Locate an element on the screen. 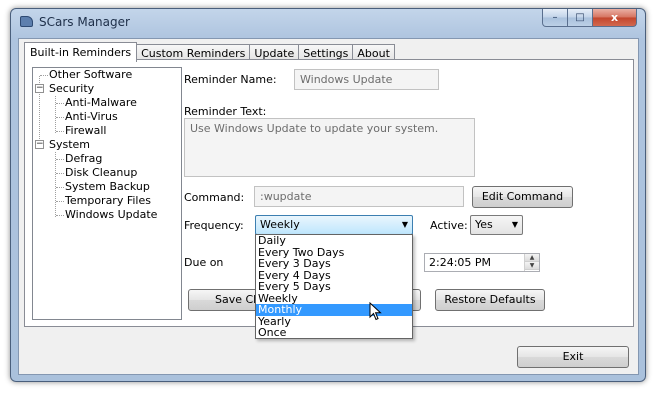 Image resolution: width=660 pixels, height=393 pixels. tree-item-label: Anti-Malware is located at coordinates (101, 102).